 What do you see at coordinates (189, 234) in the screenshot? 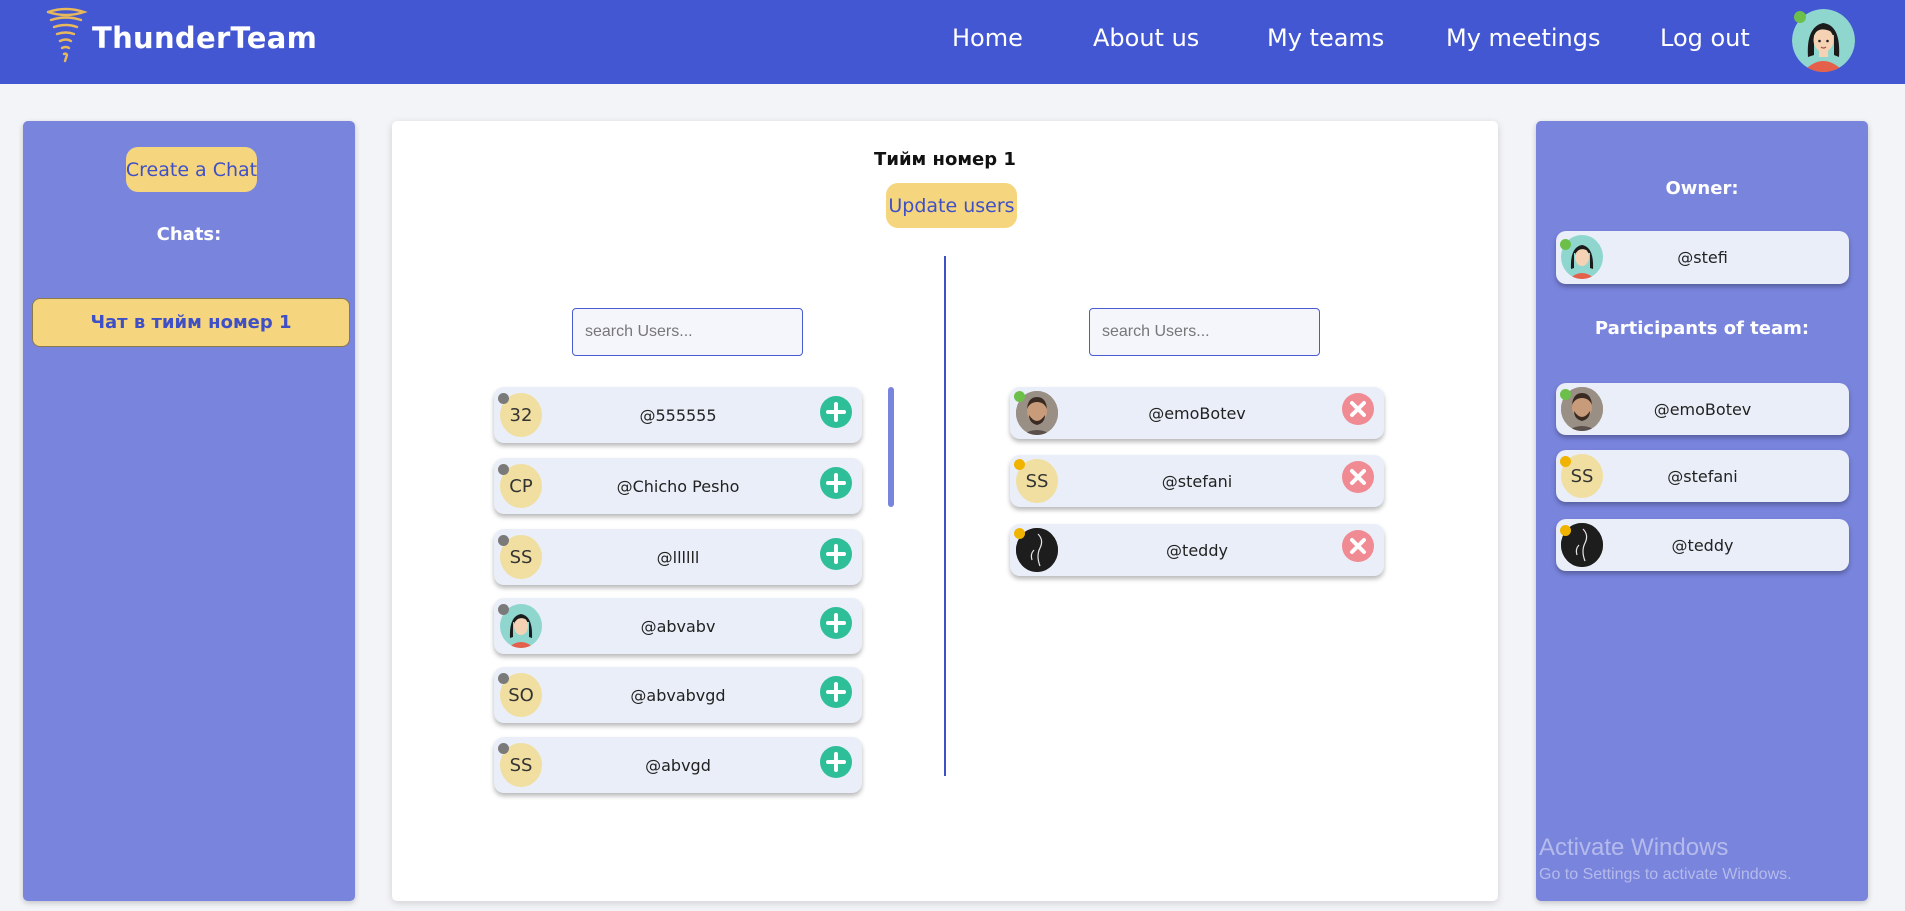
I see `chats-heading: Chats:` at bounding box center [189, 234].